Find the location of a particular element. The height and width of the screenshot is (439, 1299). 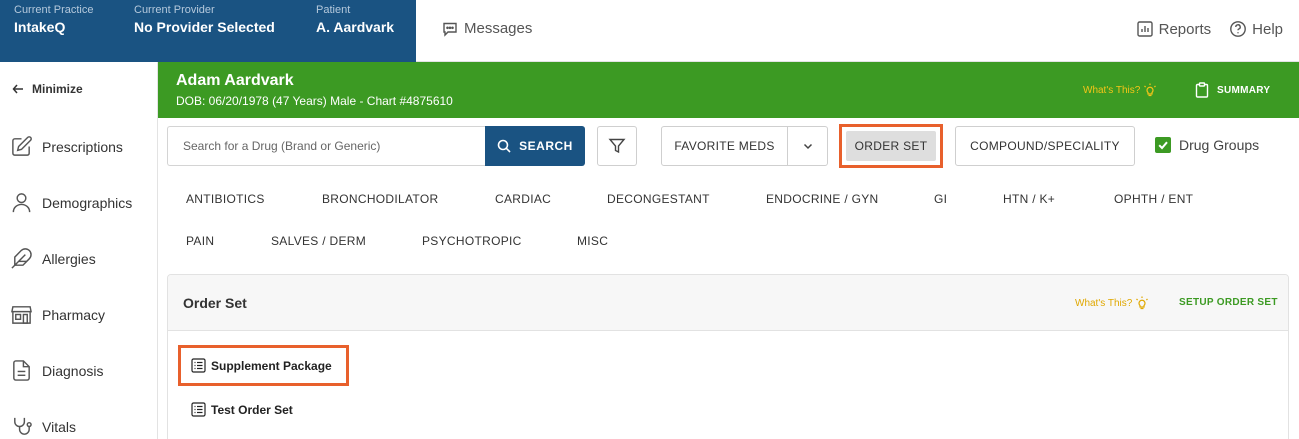

bar-chart-icon is located at coordinates (1144, 29).